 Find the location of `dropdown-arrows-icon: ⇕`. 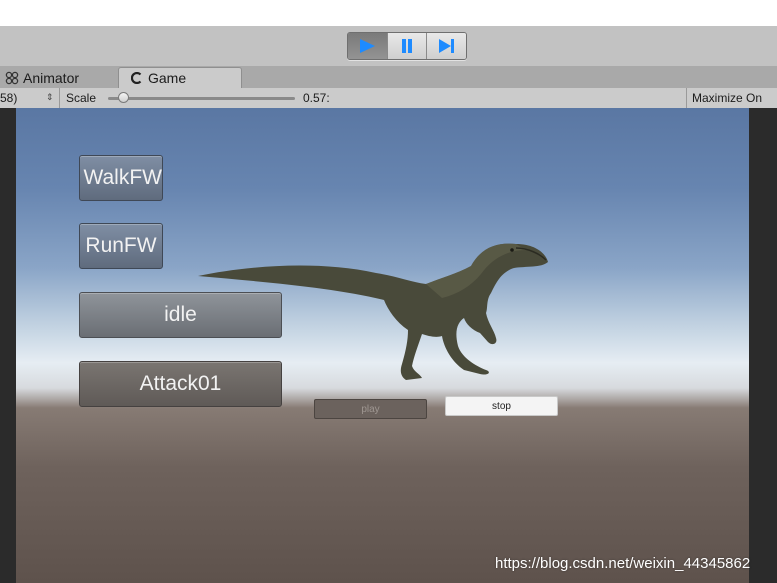

dropdown-arrows-icon: ⇕ is located at coordinates (50, 97).